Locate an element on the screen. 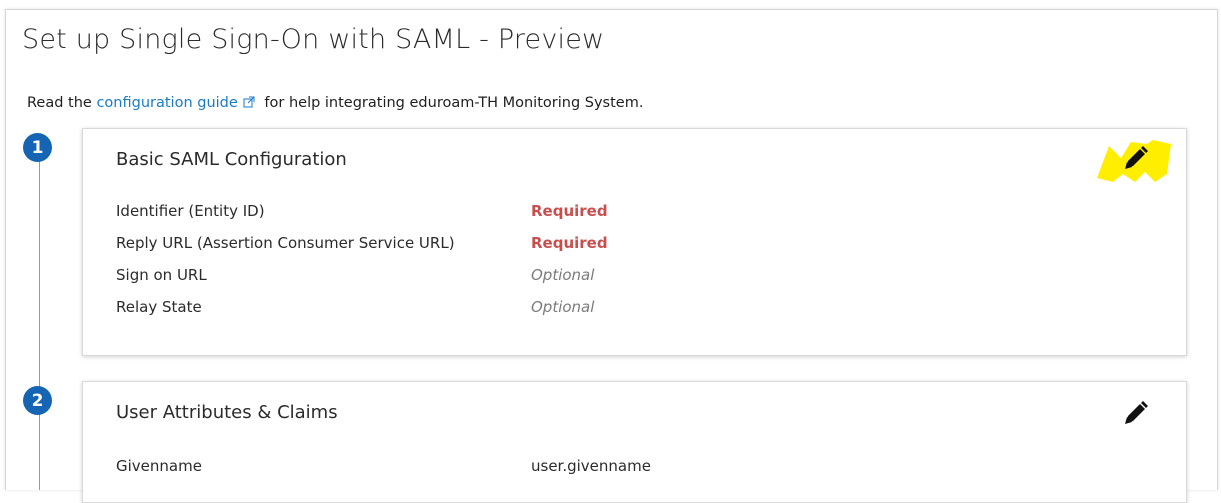  reply-url-status: Required is located at coordinates (569, 243).